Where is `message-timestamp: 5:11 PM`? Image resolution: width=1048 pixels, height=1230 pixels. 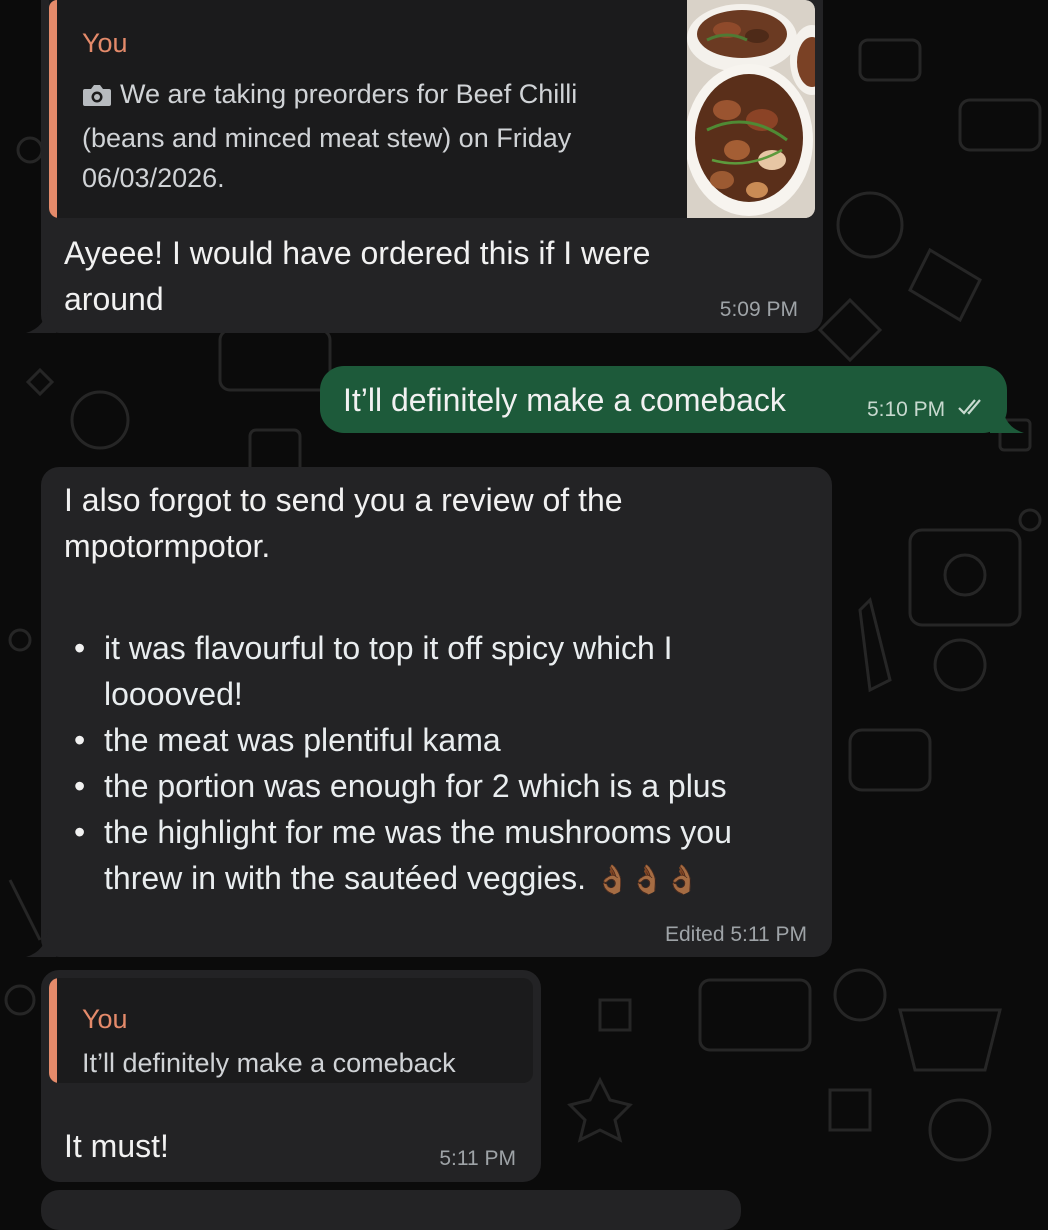
message-timestamp: 5:11 PM is located at coordinates (477, 1158).